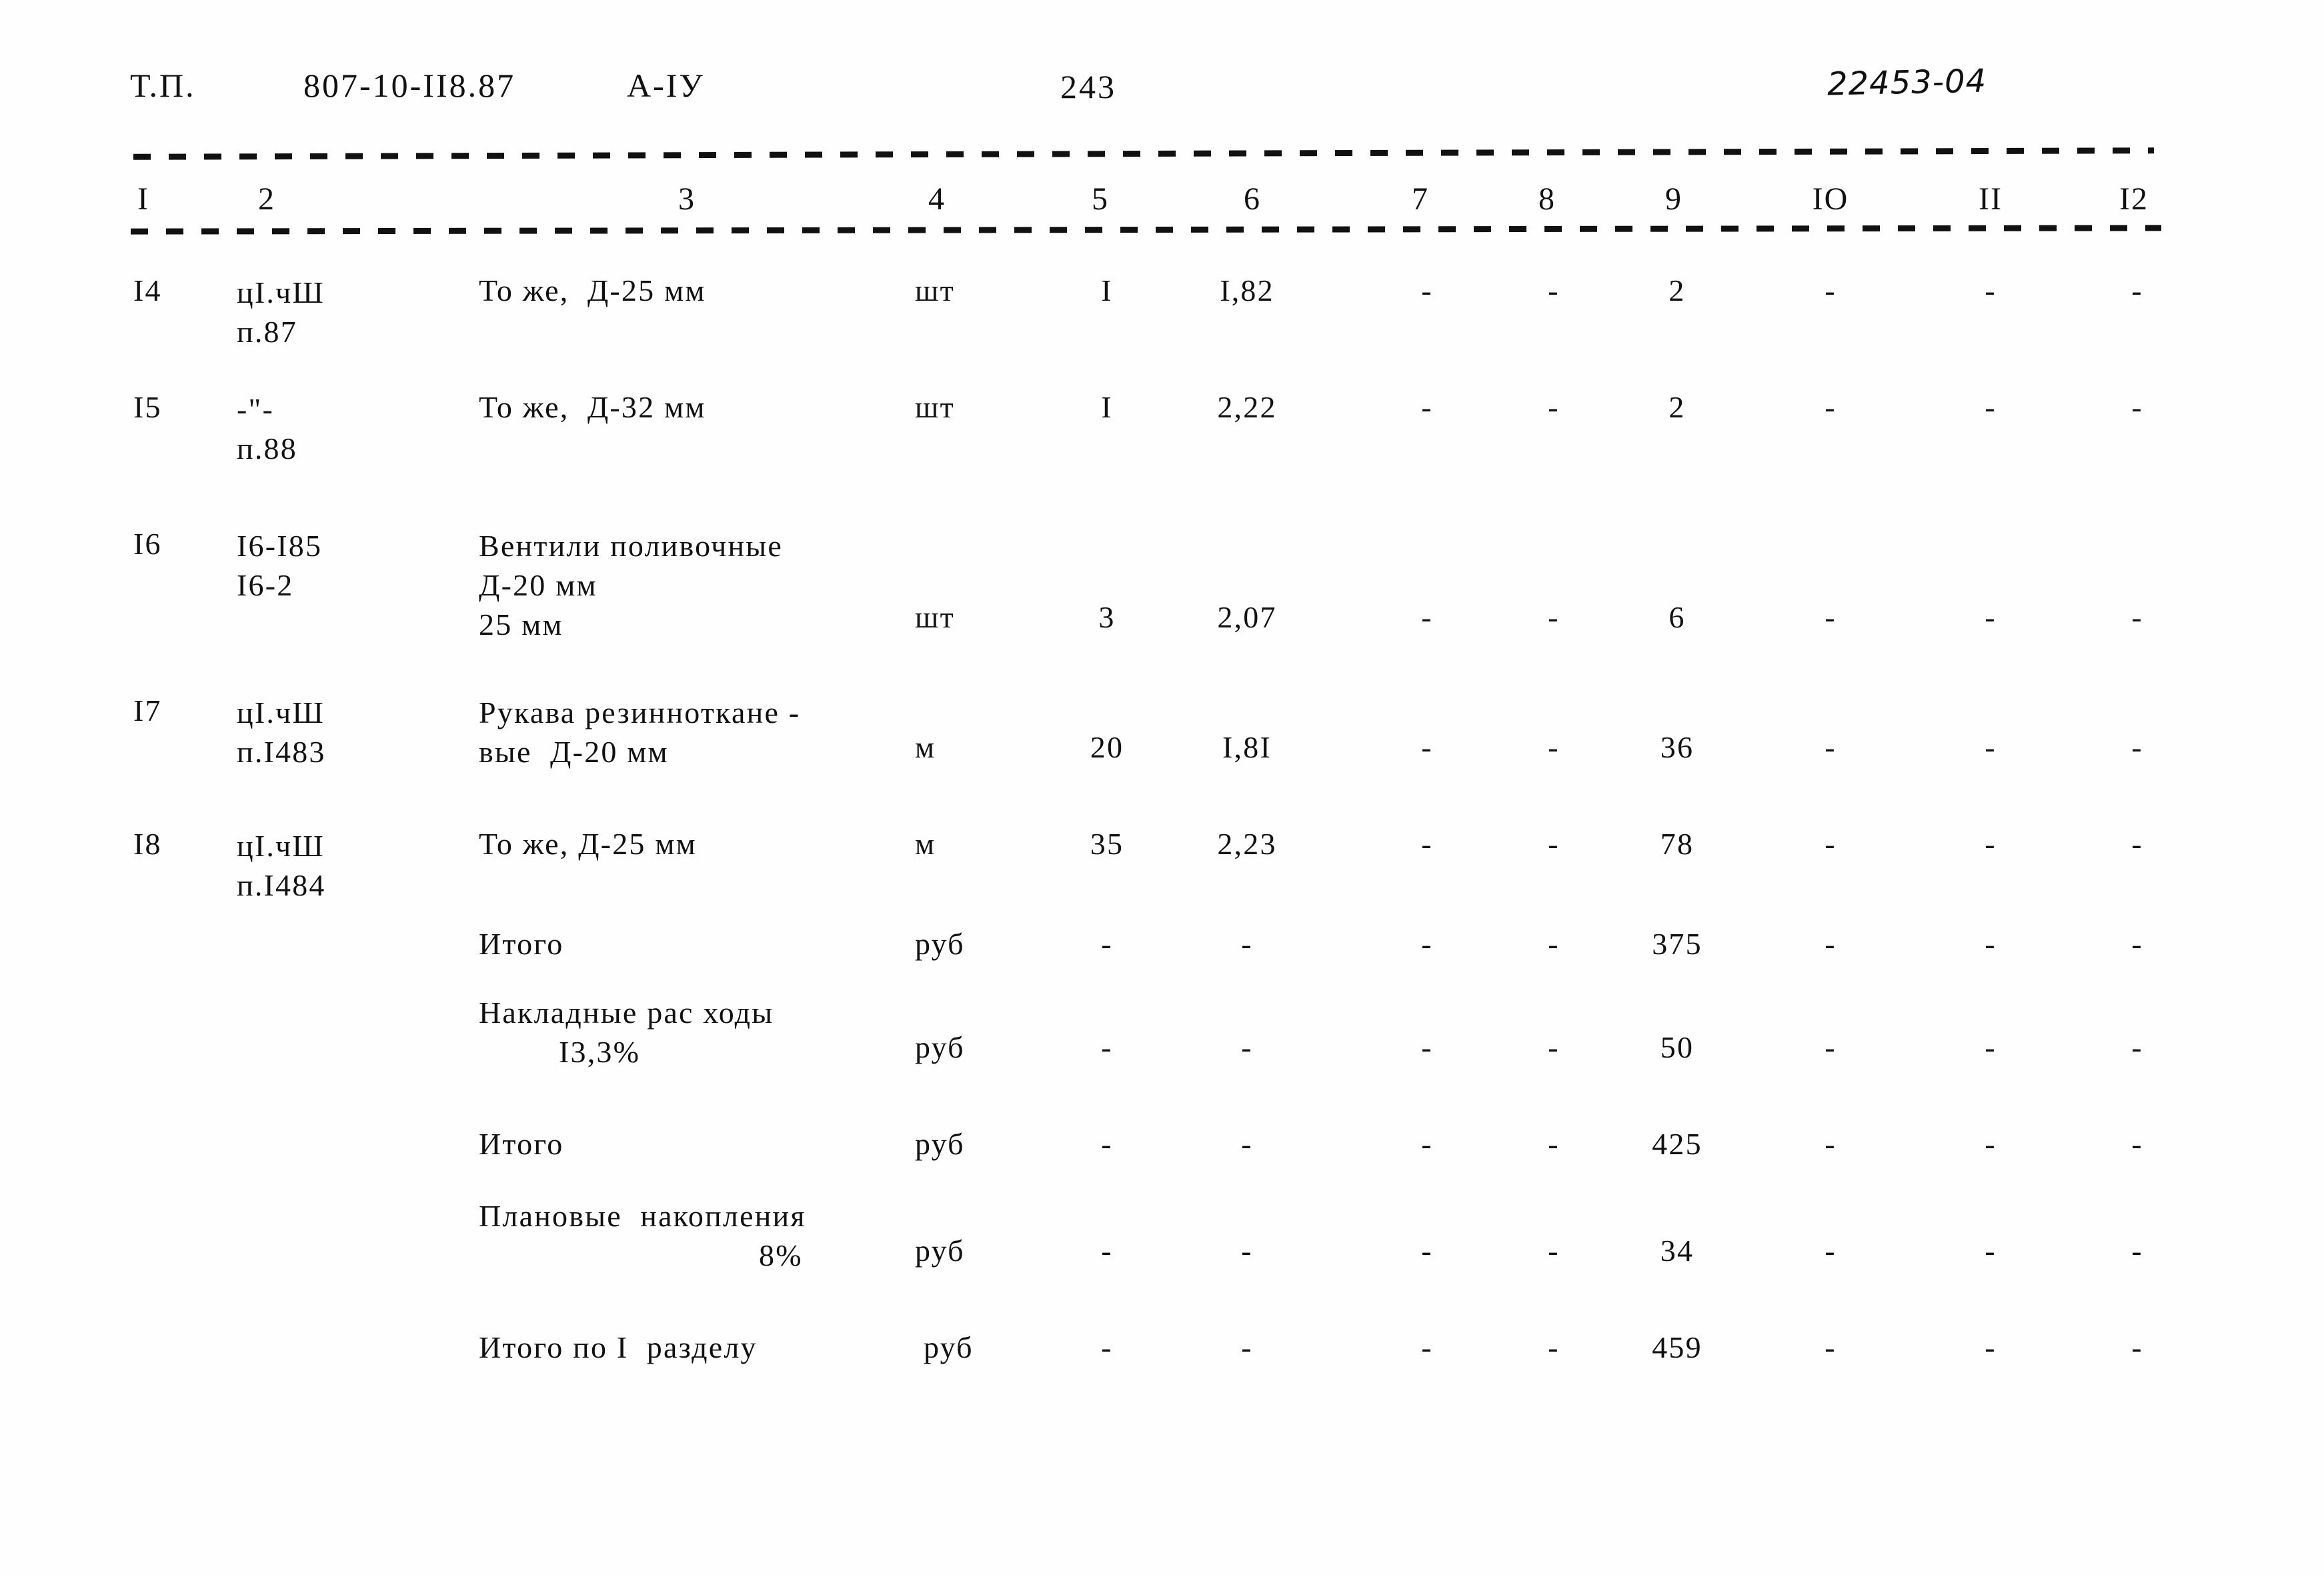 This screenshot has width=2324, height=1575. What do you see at coordinates (282, 751) in the screenshot?
I see `row-code-line2: п.I483` at bounding box center [282, 751].